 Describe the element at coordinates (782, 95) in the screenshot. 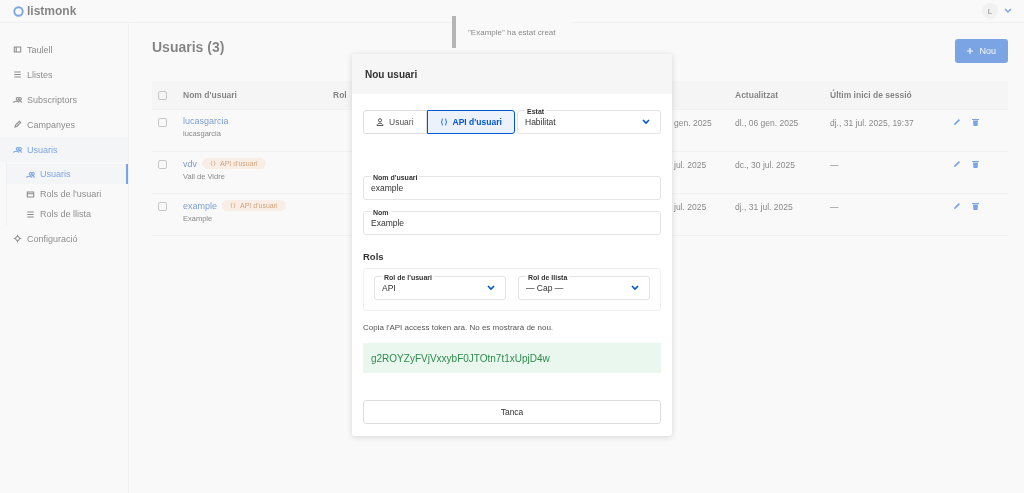

I see `column-header: Actualitzat` at that location.